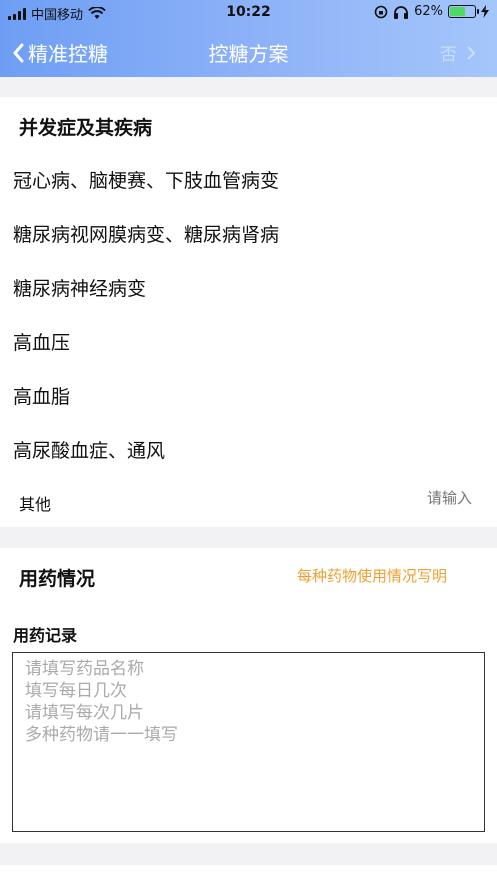 This screenshot has width=497, height=883. Describe the element at coordinates (41, 395) in the screenshot. I see `complication-item: 高血脂` at that location.